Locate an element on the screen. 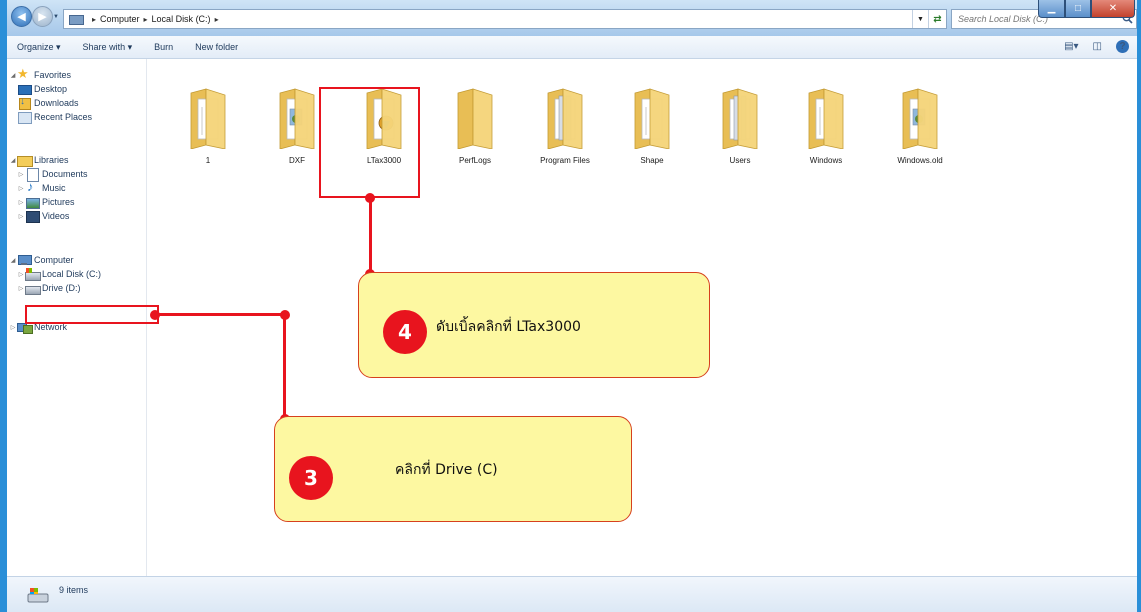 The height and width of the screenshot is (612, 1141). folder-item: Users is located at coordinates (740, 137).